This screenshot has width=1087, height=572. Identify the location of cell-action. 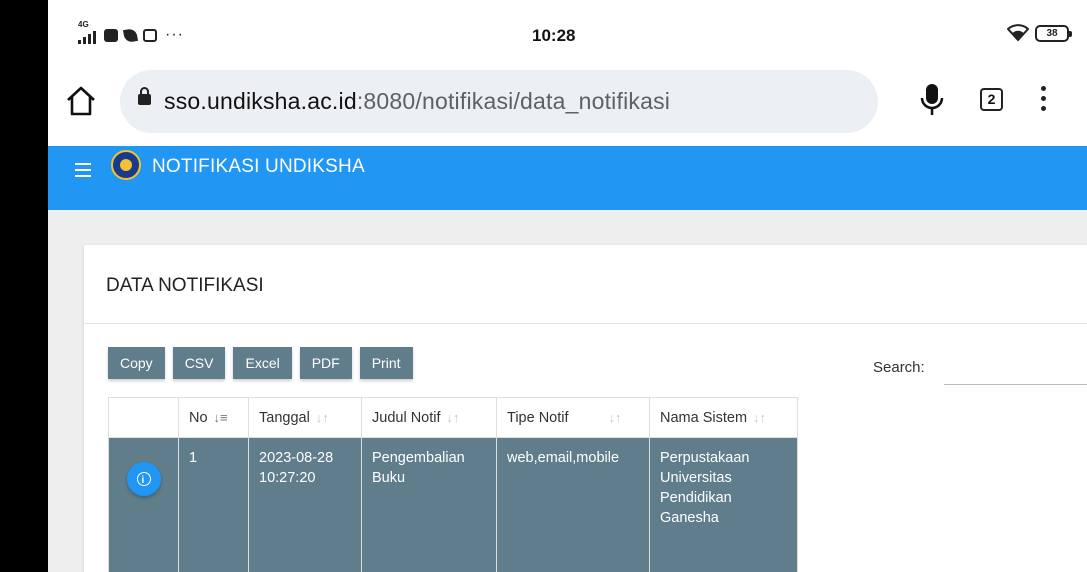
(143, 504).